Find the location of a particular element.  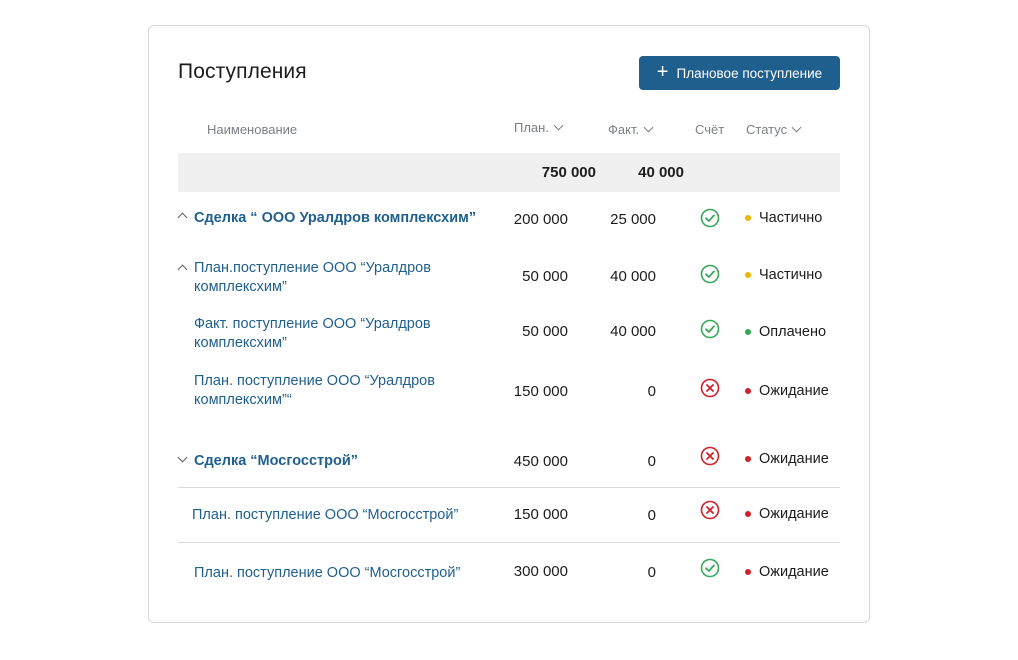

plus-icon: + is located at coordinates (662, 72).